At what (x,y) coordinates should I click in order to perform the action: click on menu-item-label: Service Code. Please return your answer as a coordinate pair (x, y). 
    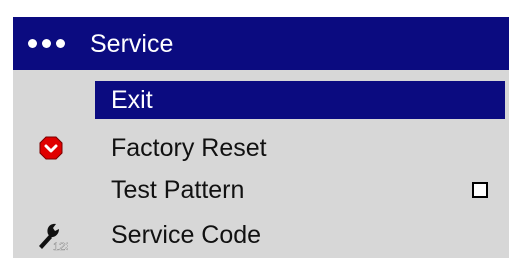
    Looking at the image, I should click on (186, 235).